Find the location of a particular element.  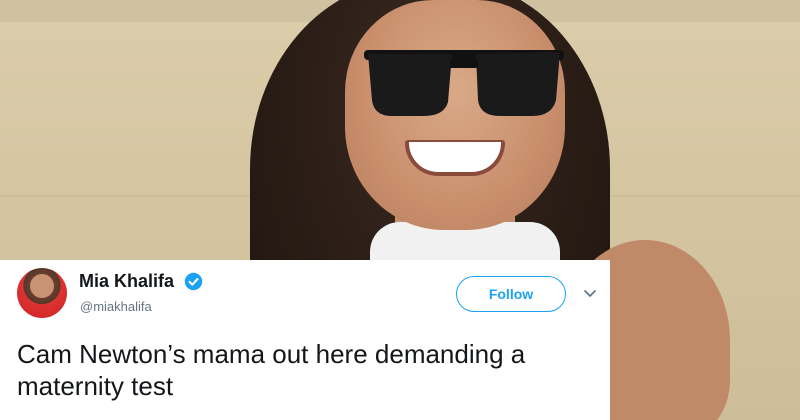

display-name: Mia Khalifa is located at coordinates (126, 281).